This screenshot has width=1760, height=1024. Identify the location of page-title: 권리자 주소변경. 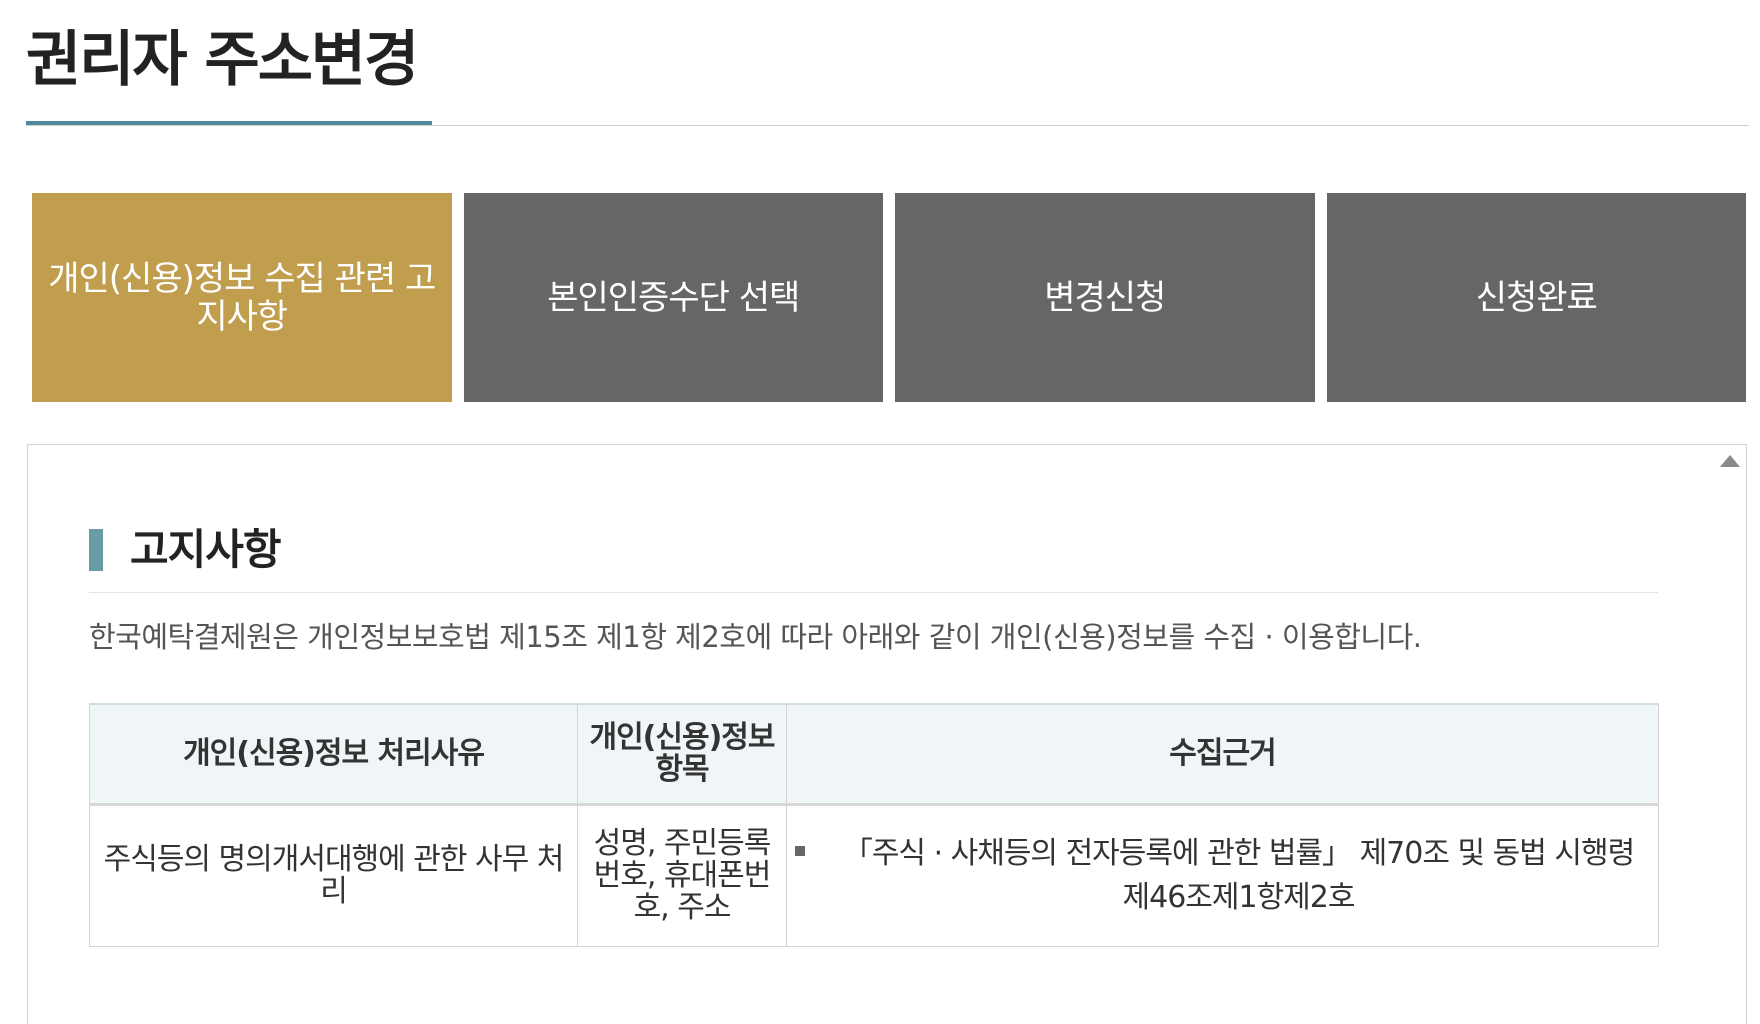
(222, 60).